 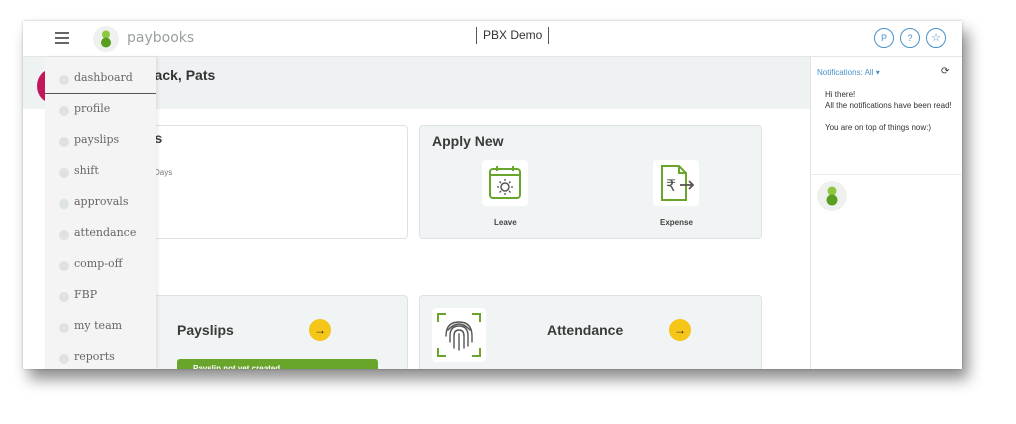 I want to click on attendance-card: Attendance →, so click(x=590, y=332).